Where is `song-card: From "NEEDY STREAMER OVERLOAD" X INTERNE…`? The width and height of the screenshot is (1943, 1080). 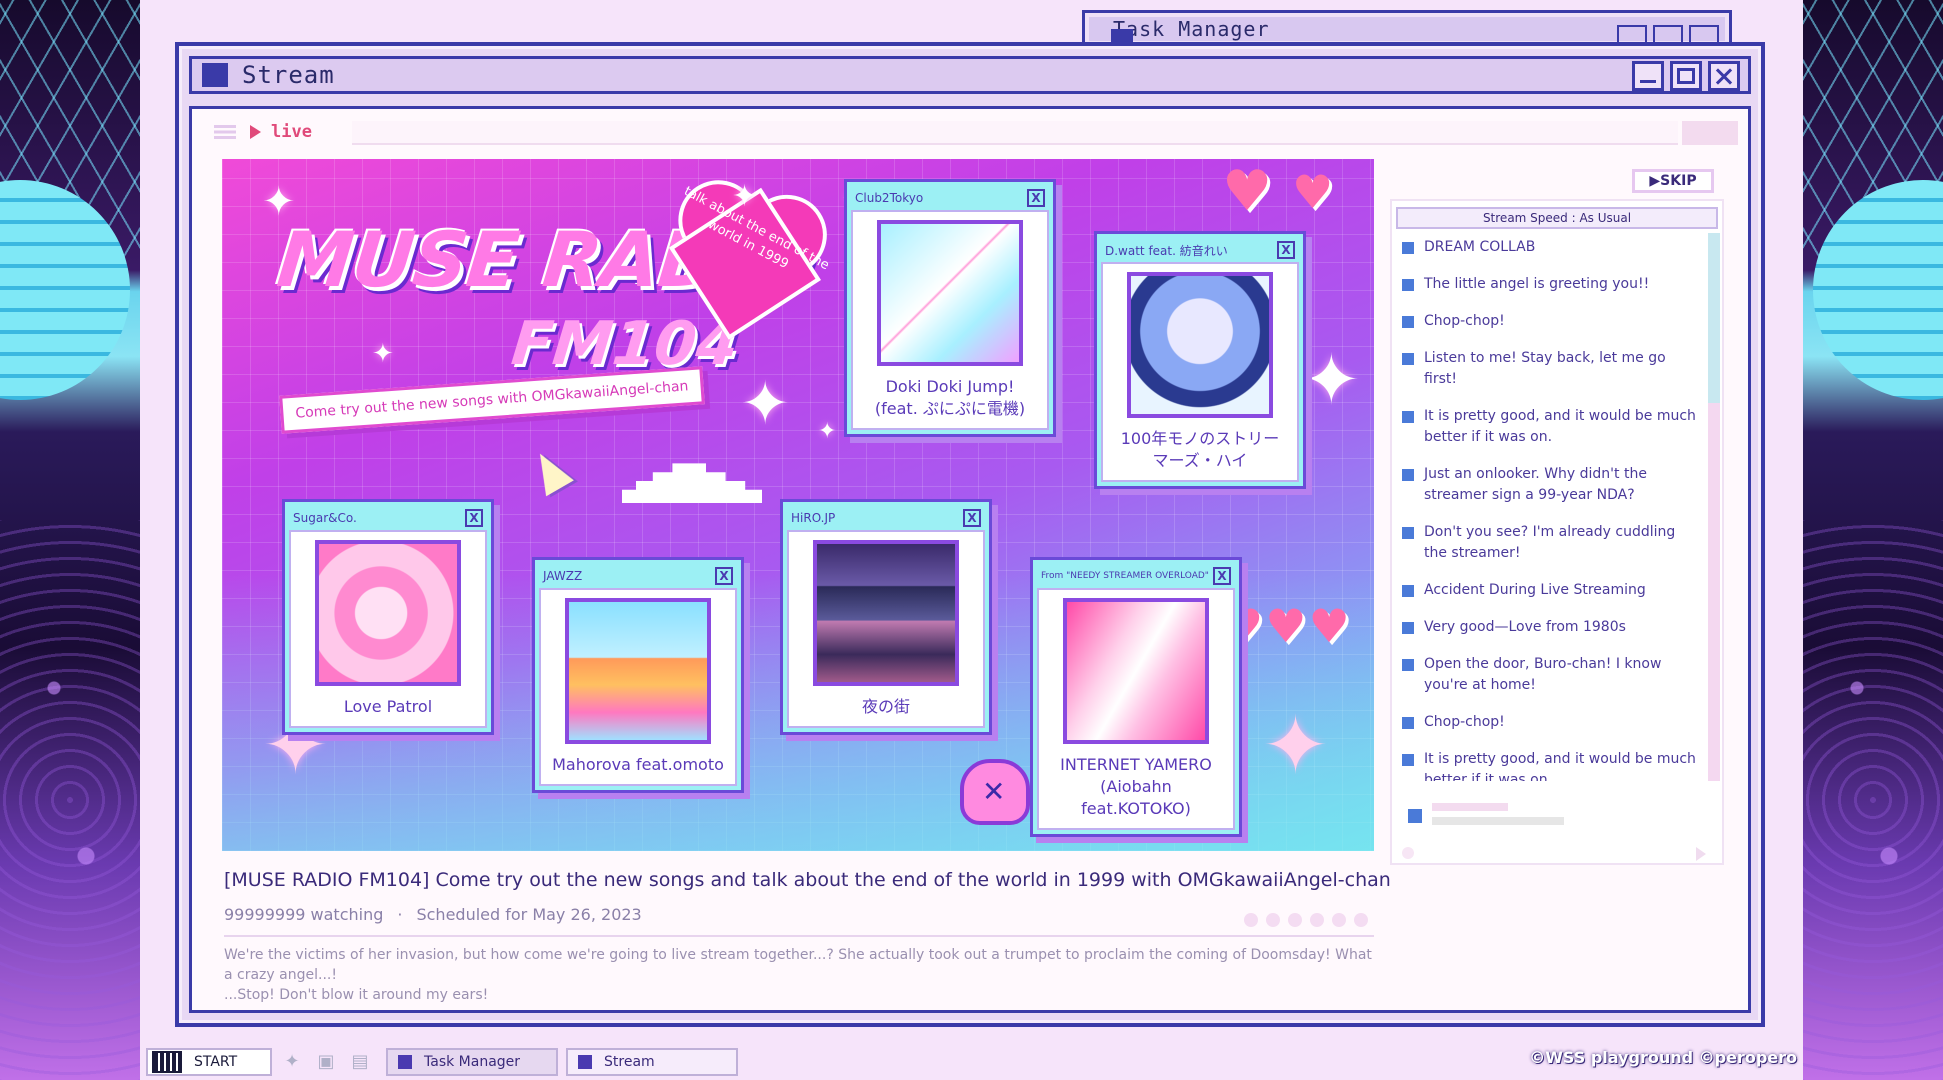 song-card: From "NEEDY STREAMER OVERLOAD" X INTERNE… is located at coordinates (1136, 697).